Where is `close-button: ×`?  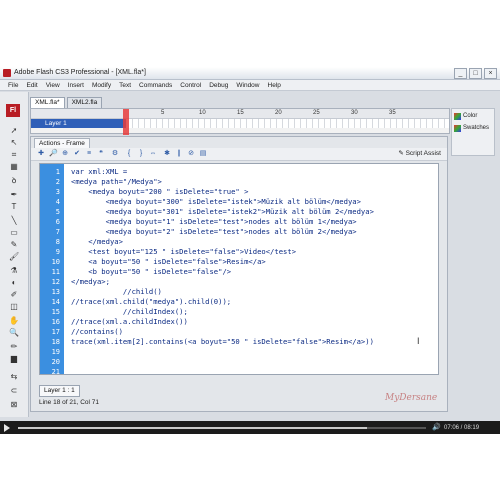
close-button: × is located at coordinates (490, 73).